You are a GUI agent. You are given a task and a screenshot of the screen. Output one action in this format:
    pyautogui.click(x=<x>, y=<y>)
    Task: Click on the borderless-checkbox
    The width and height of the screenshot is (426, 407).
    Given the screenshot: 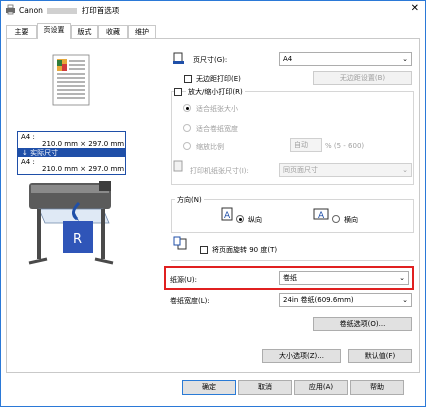 What is the action you would take?
    pyautogui.click(x=188, y=79)
    